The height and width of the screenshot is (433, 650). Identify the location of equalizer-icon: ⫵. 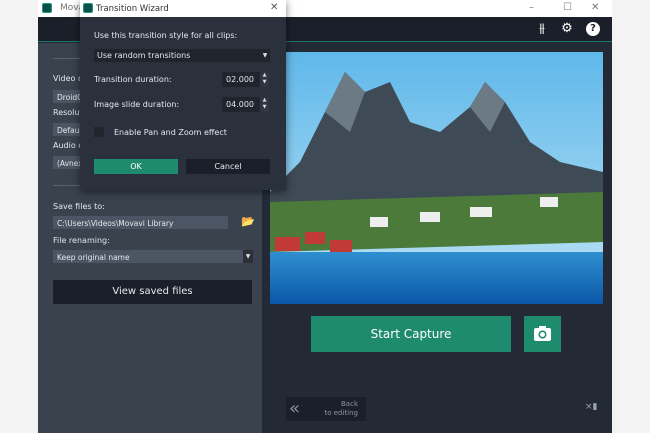
(542, 29).